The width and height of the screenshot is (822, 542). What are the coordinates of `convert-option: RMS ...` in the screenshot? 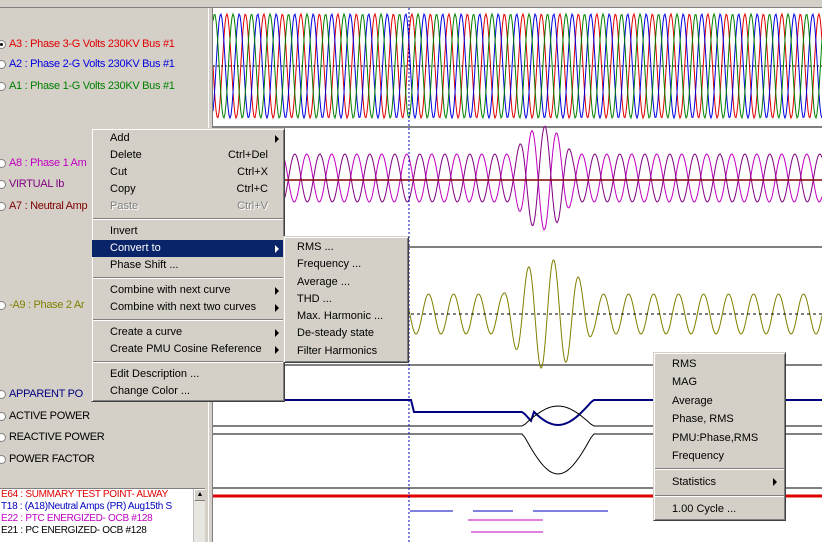 It's located at (346, 247).